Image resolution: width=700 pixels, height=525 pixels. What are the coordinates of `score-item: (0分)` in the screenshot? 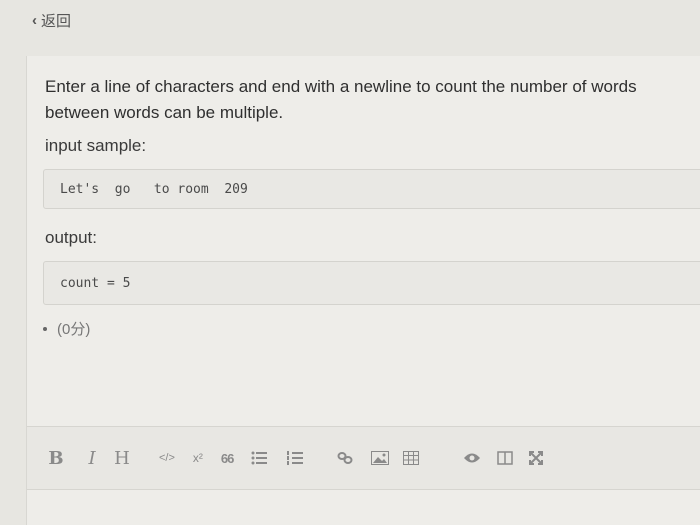 It's located at (66, 328).